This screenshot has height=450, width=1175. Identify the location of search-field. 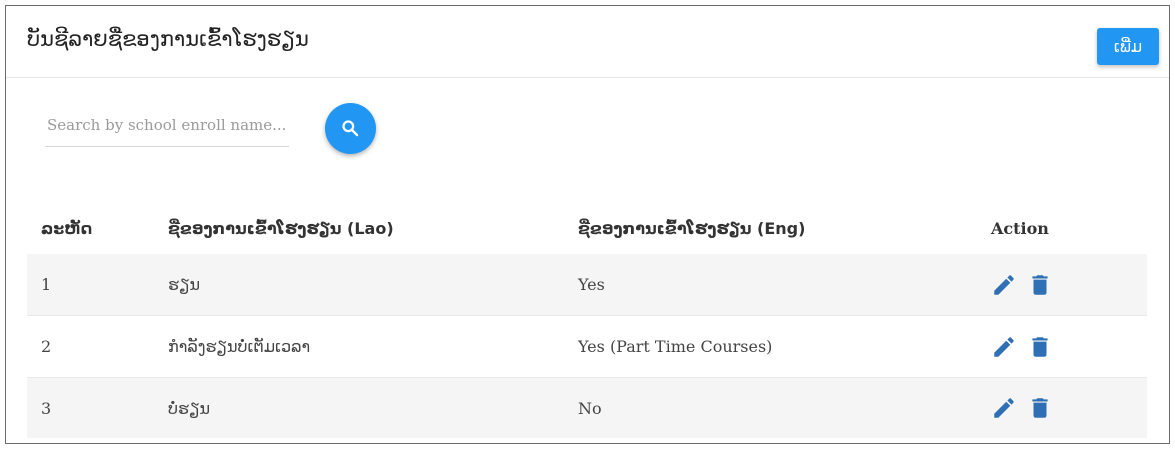
(167, 125).